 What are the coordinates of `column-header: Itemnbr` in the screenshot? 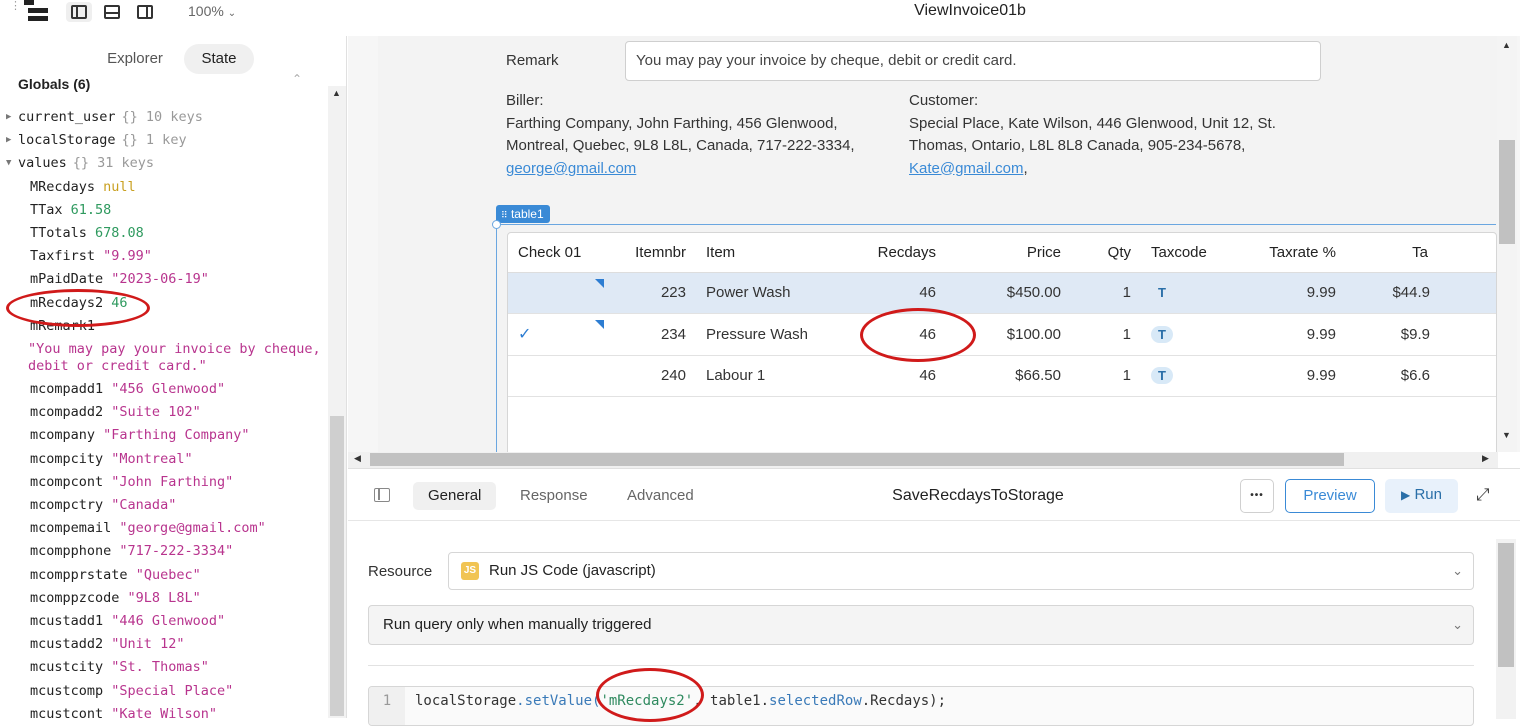 It's located at (651, 253).